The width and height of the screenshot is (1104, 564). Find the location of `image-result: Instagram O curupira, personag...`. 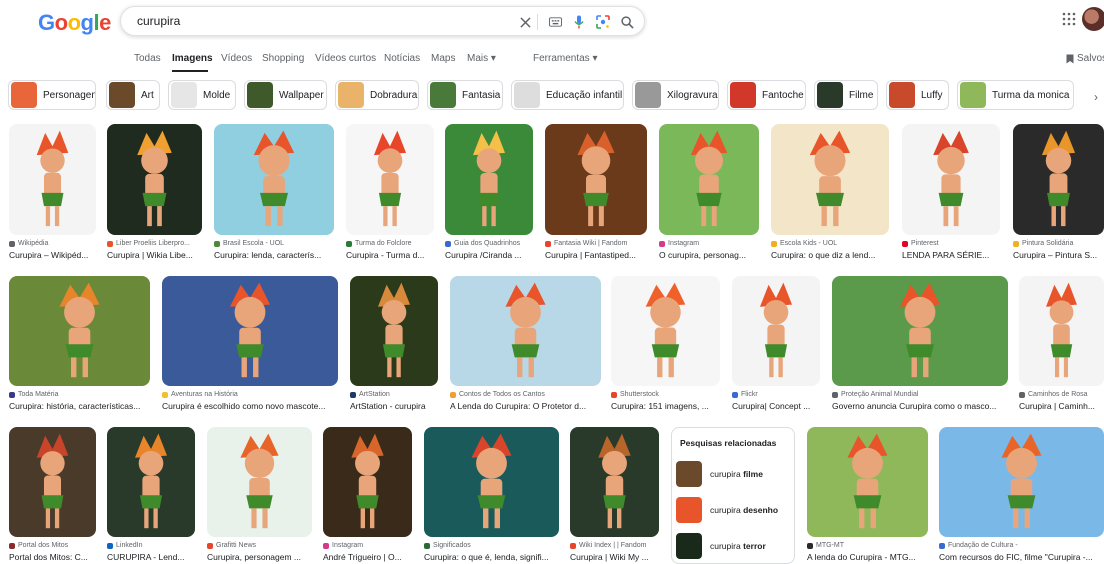

image-result: Instagram O curupira, personag... is located at coordinates (709, 195).